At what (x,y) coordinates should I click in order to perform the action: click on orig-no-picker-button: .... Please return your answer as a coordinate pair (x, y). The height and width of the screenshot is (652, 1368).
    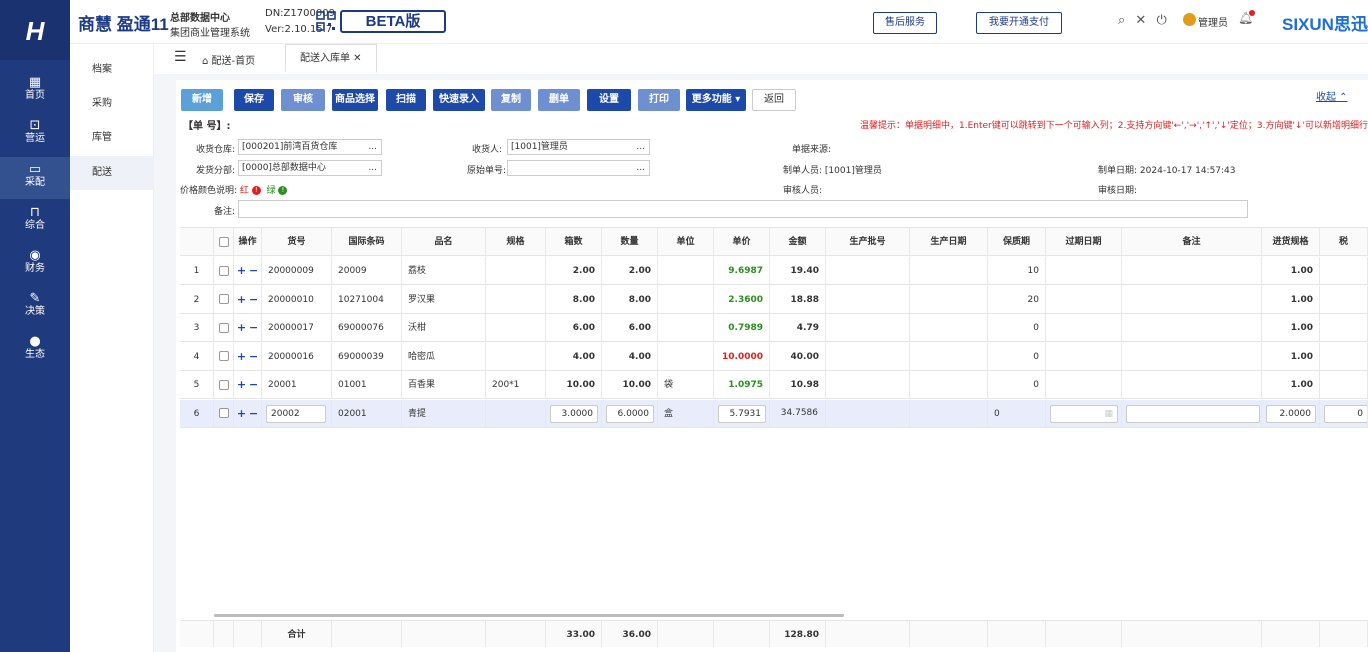
    Looking at the image, I should click on (640, 168).